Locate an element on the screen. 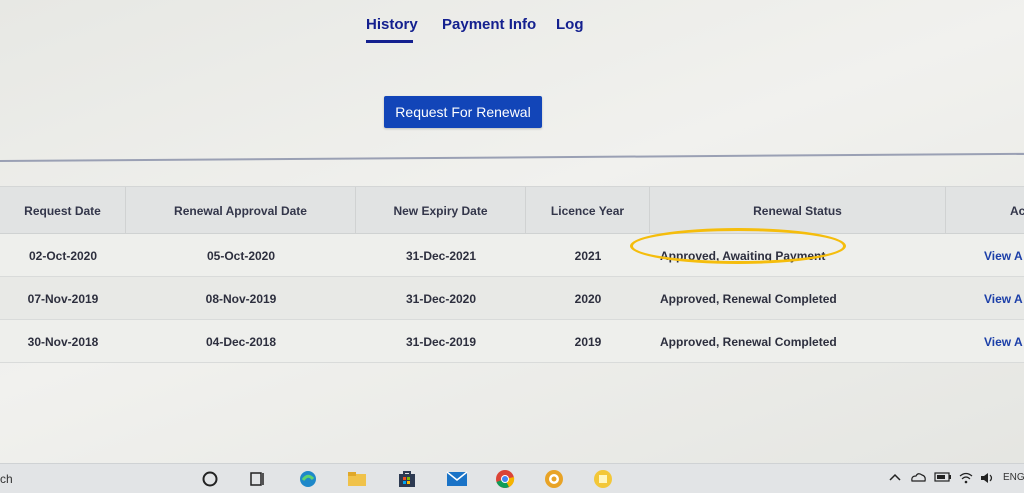  battery-icon is located at coordinates (943, 478).